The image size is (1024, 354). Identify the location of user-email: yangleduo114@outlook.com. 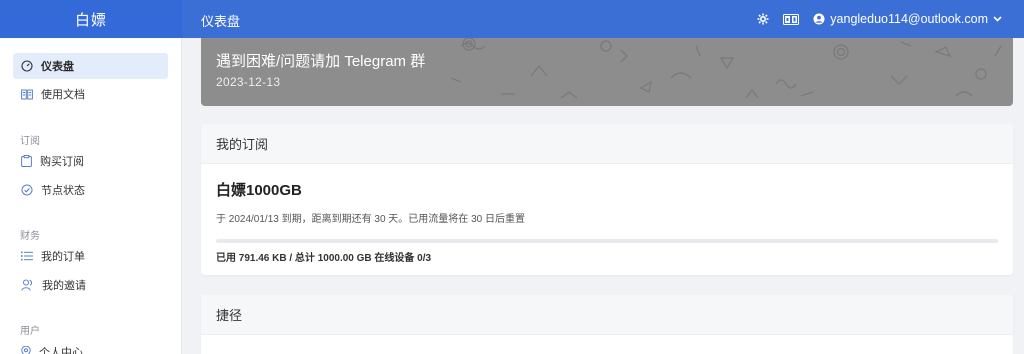
(909, 19).